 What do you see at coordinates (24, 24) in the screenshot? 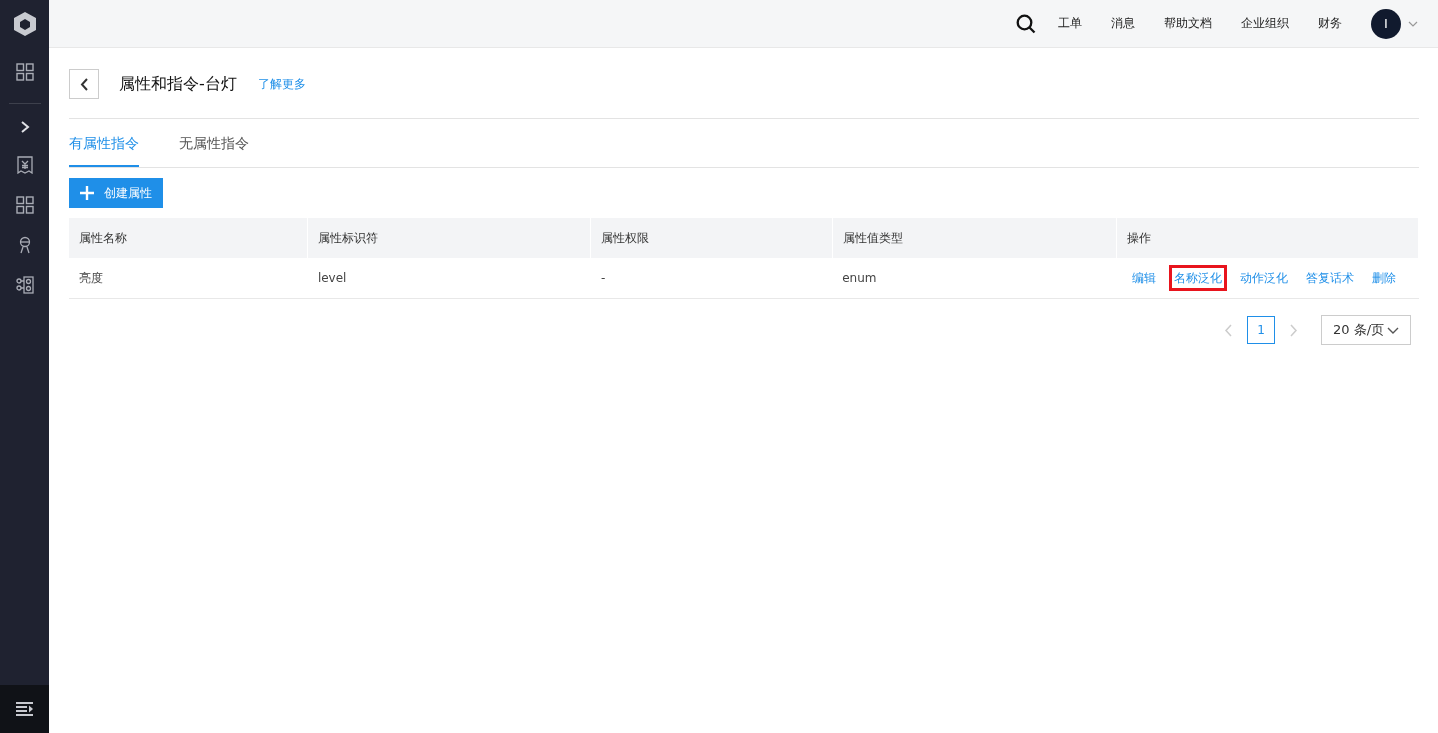
I see `logo-icon` at bounding box center [24, 24].